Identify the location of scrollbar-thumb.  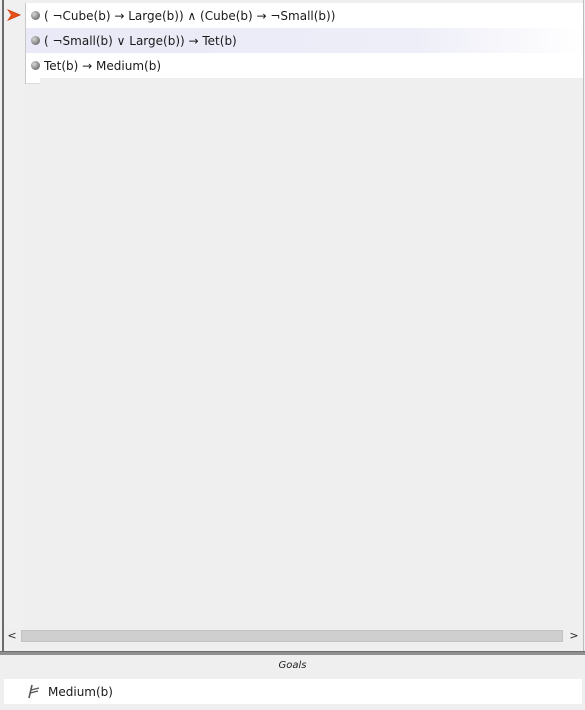
(292, 636).